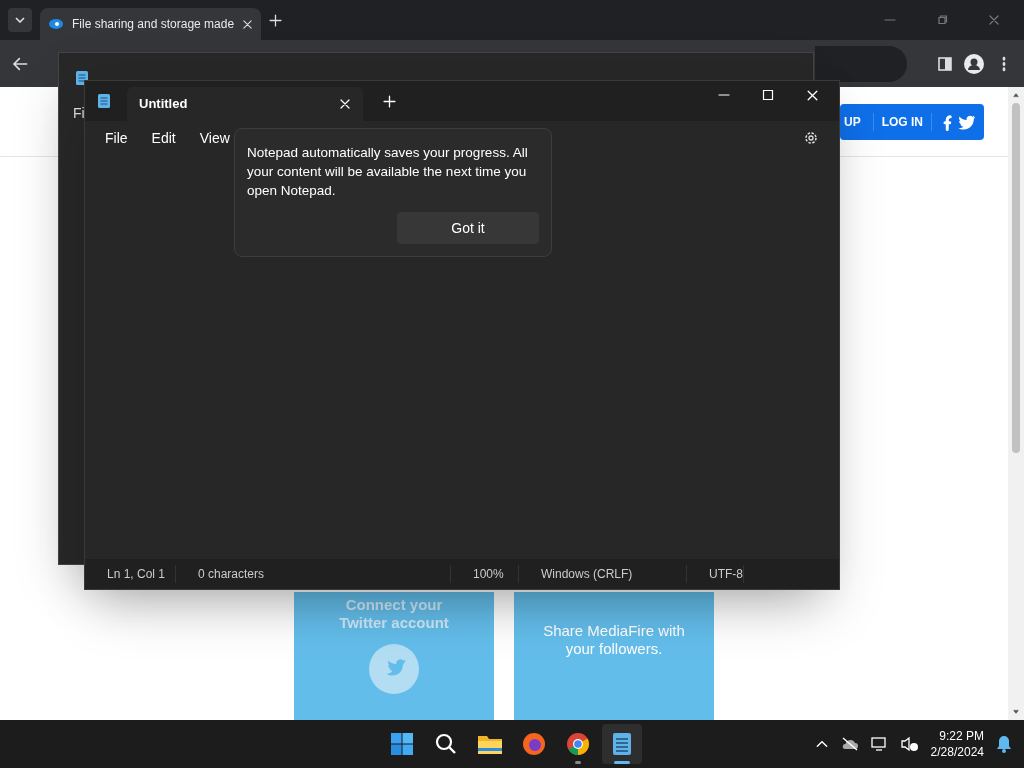  I want to click on maximize-icon, so click(768, 95).